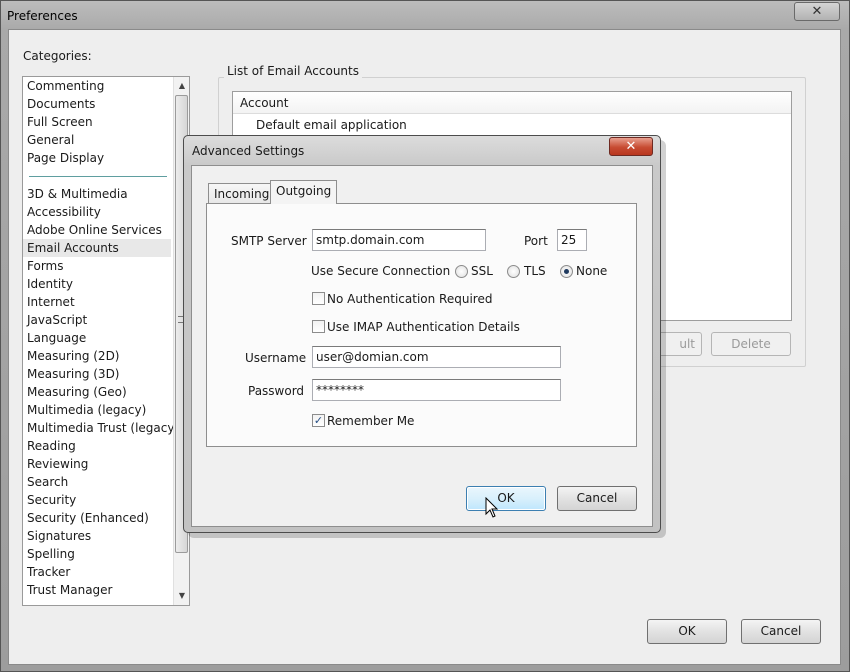 The width and height of the screenshot is (850, 672). What do you see at coordinates (318, 298) in the screenshot?
I see `no-auth-checkbox` at bounding box center [318, 298].